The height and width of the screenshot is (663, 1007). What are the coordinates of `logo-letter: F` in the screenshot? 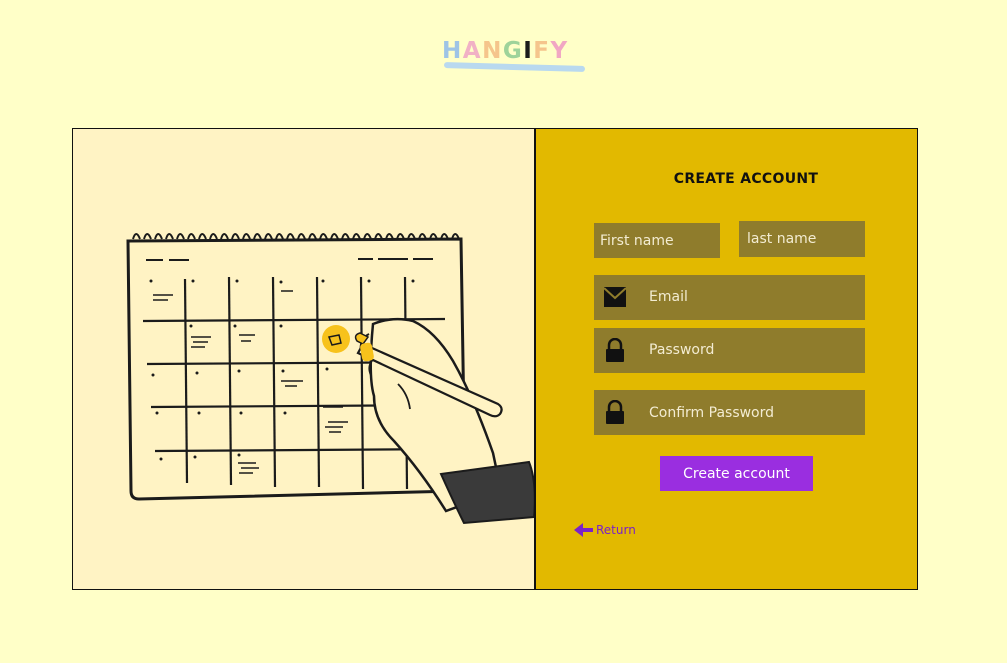 It's located at (542, 51).